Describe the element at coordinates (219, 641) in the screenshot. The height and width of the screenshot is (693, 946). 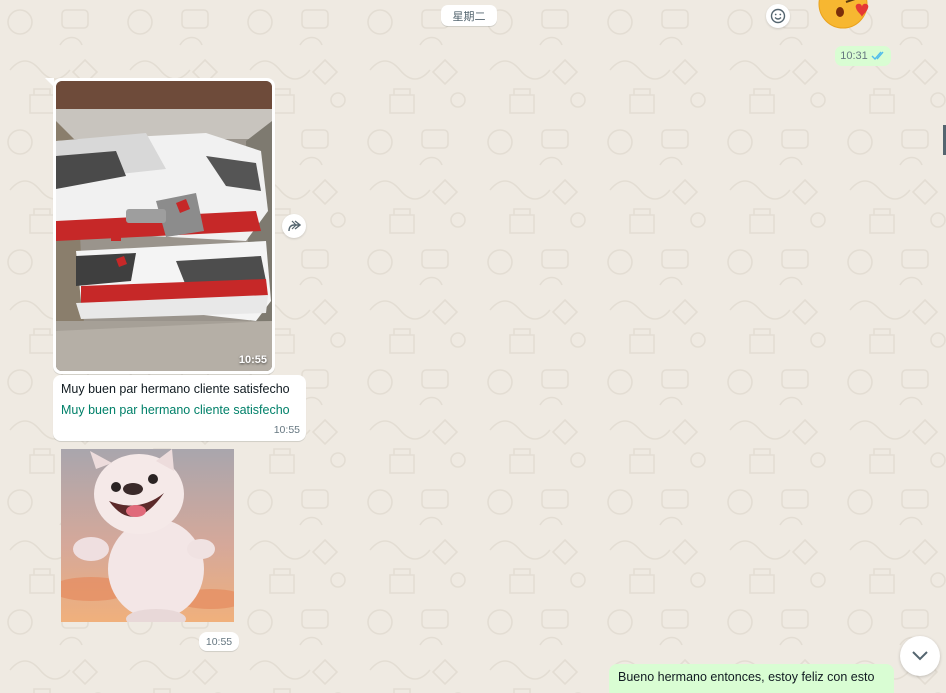
I see `sticker-time: 10:55` at that location.